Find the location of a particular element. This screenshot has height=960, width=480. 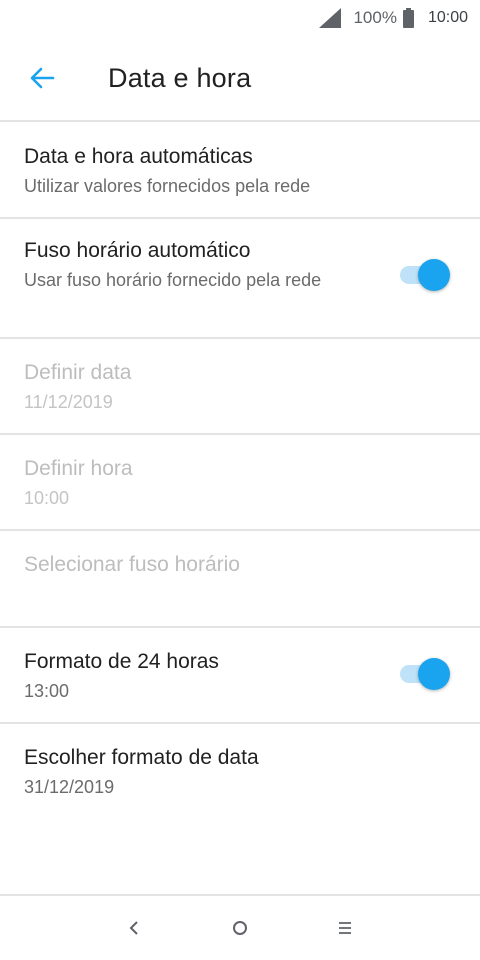

setting-title: Escolher formato de data is located at coordinates (141, 757).